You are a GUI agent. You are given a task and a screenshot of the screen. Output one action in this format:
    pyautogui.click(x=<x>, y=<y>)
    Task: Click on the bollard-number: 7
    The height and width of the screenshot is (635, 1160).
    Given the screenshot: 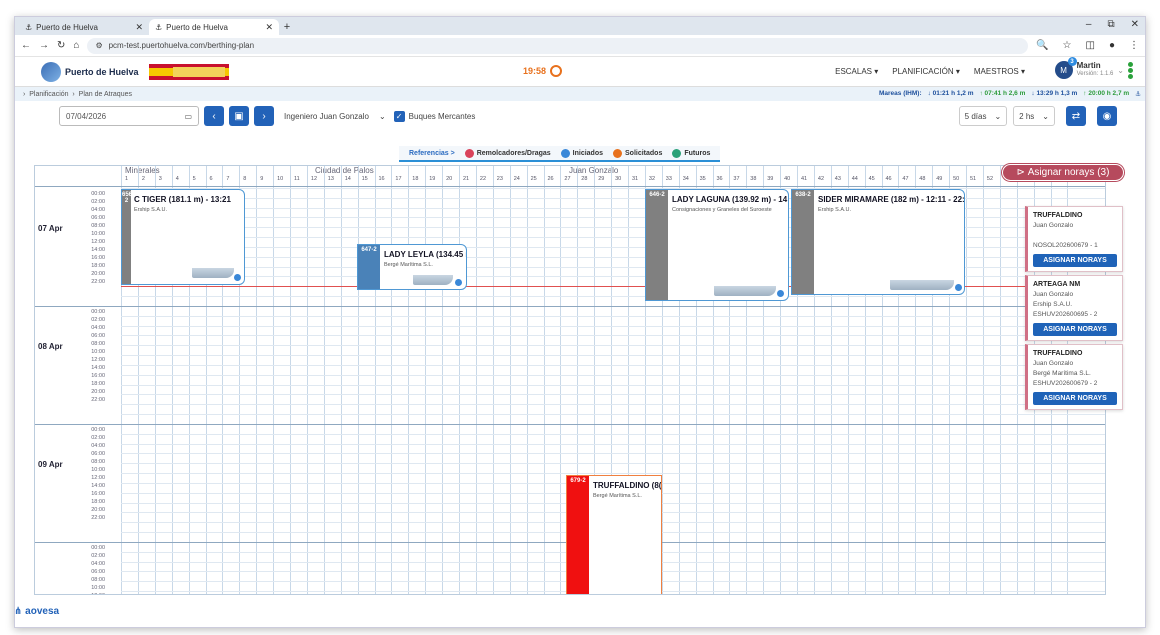 What is the action you would take?
    pyautogui.click(x=228, y=179)
    